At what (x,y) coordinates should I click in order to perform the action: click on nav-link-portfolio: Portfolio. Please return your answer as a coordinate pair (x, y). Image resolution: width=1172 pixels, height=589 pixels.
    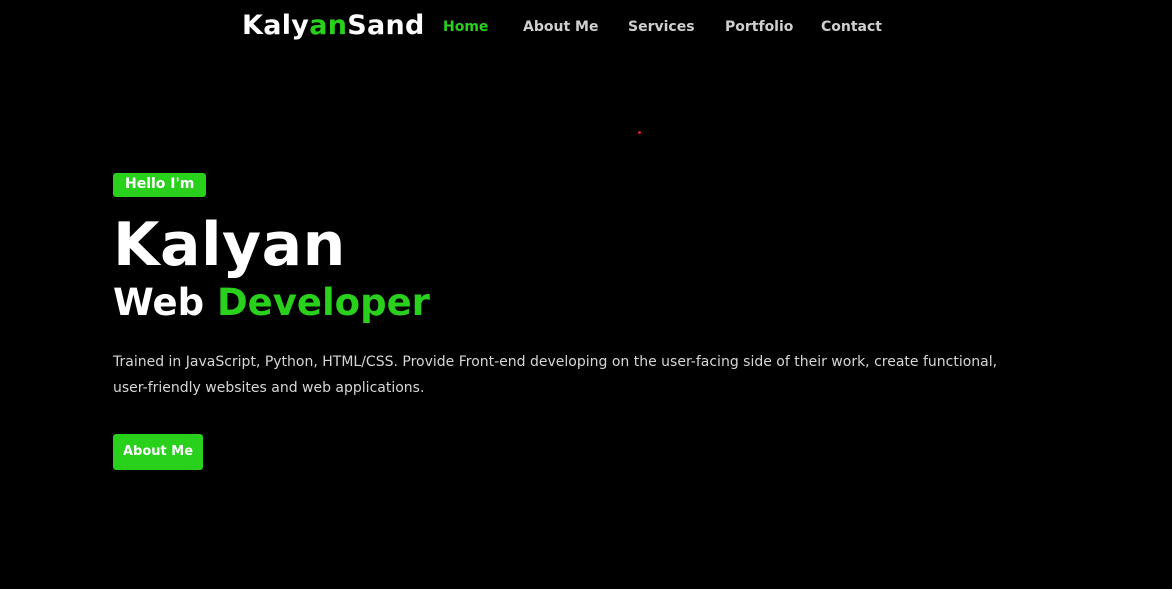
    Looking at the image, I should click on (759, 27).